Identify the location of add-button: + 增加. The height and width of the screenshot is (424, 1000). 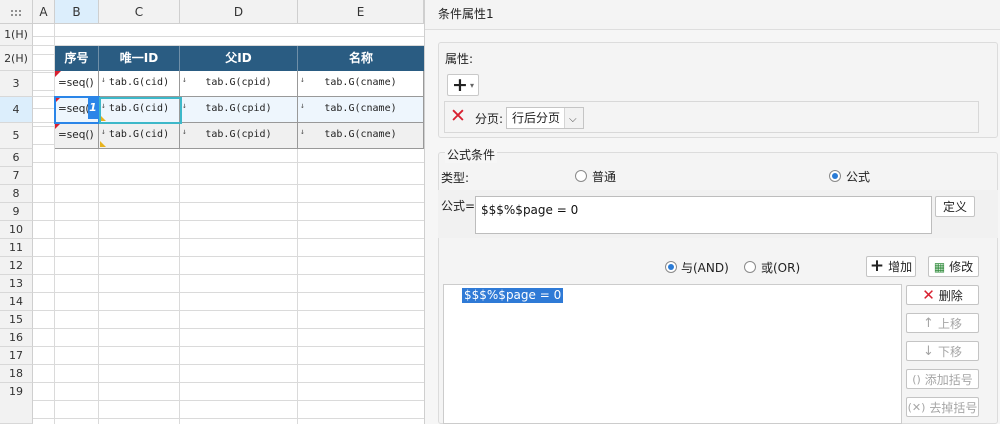
(891, 266).